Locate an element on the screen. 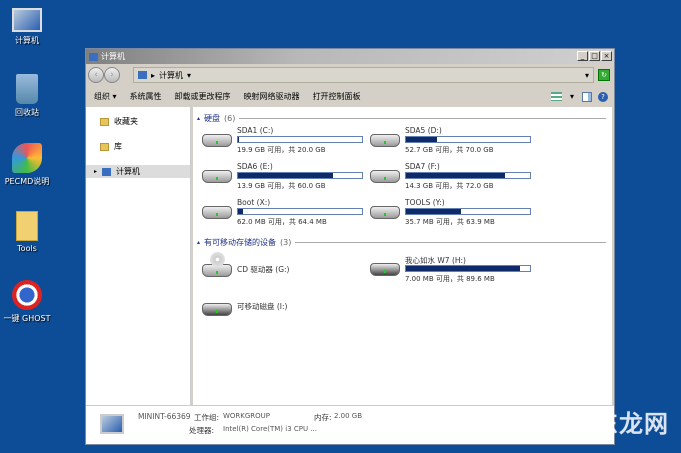 The width and height of the screenshot is (681, 453). drive-cd-g: CD 驱动器 (G:) is located at coordinates (284, 267).